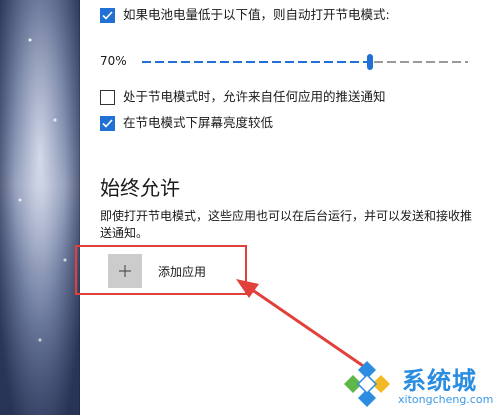 This screenshot has width=500, height=415. I want to click on watermark-url: xitongcheng.com, so click(446, 399).